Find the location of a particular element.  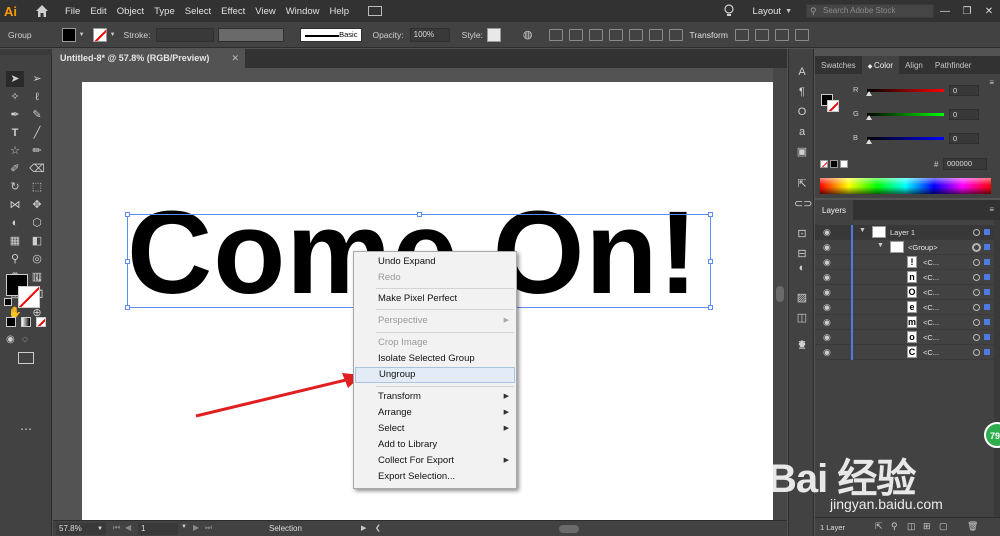

maximize-button: ❐ is located at coordinates (967, 11).